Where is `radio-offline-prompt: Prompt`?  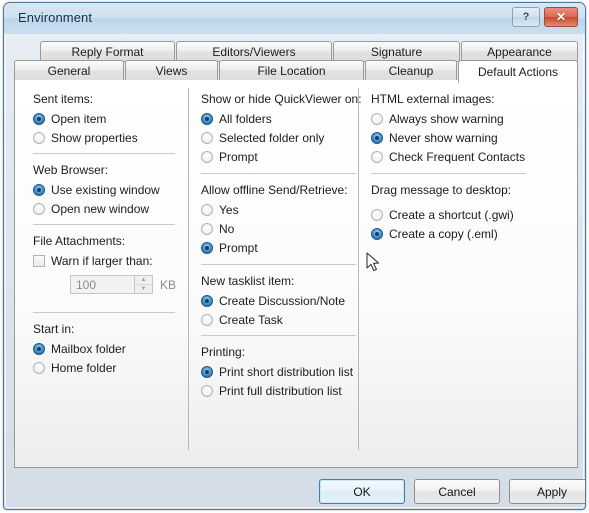 radio-offline-prompt: Prompt is located at coordinates (283, 247).